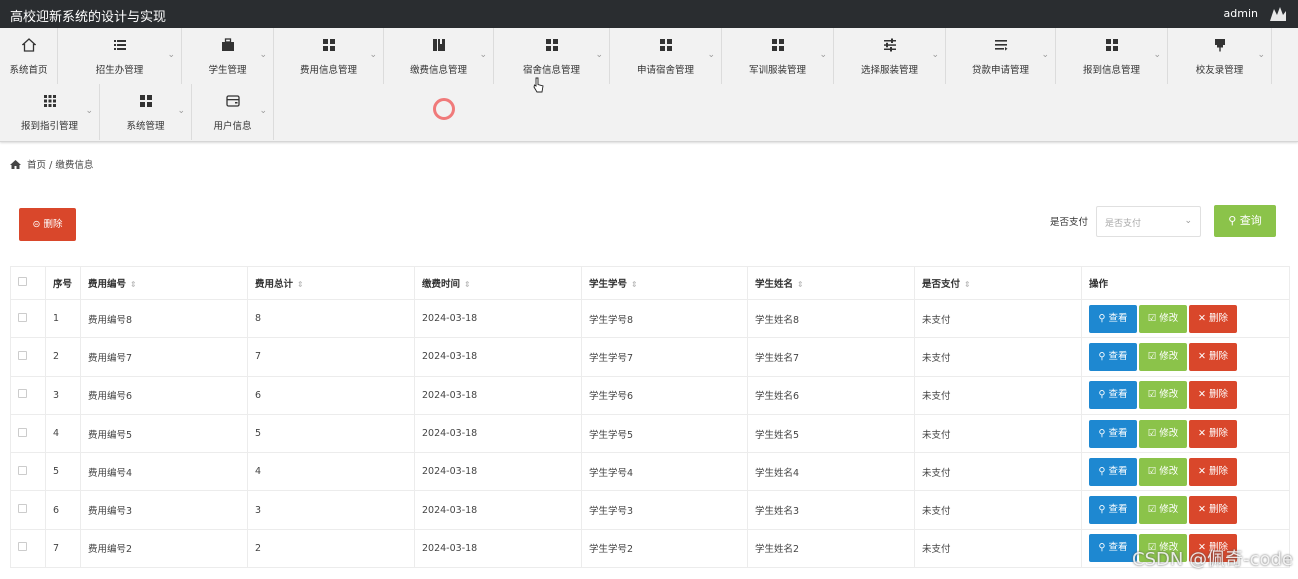 Image resolution: width=1298 pixels, height=579 pixels. What do you see at coordinates (164, 318) in the screenshot?
I see `table-cell: 费用编号8` at bounding box center [164, 318].